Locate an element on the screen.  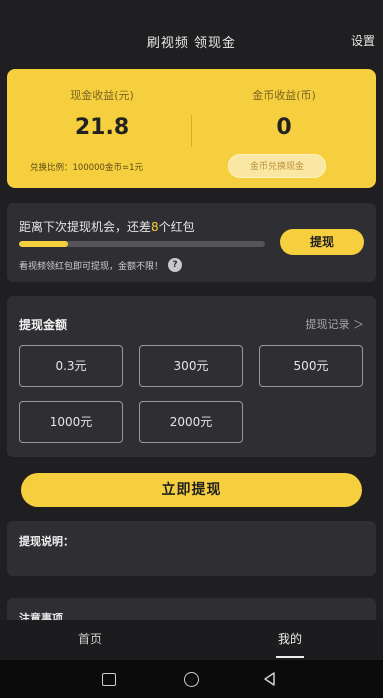
help-icon: ? is located at coordinates (175, 265).